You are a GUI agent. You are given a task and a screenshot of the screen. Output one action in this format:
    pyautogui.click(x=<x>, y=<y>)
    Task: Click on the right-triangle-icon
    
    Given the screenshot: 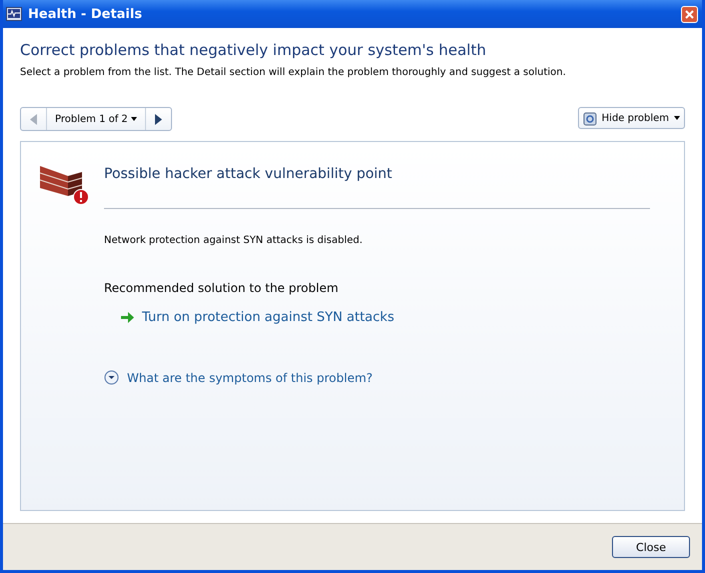 What is the action you would take?
    pyautogui.click(x=158, y=119)
    